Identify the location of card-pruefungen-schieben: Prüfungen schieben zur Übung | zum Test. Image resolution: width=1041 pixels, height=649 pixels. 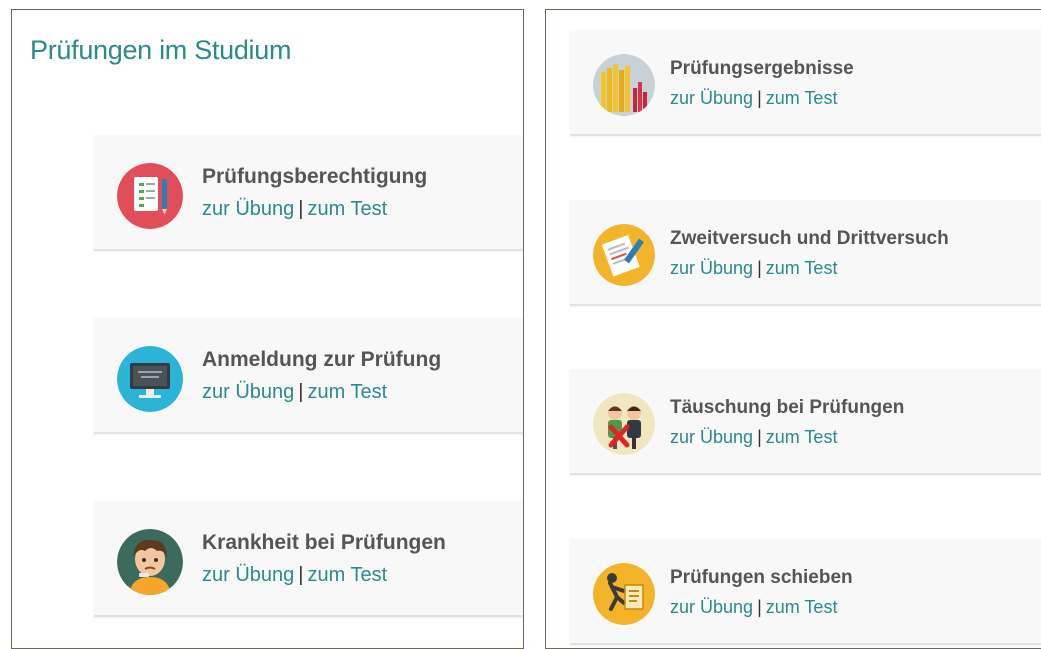
(805, 592).